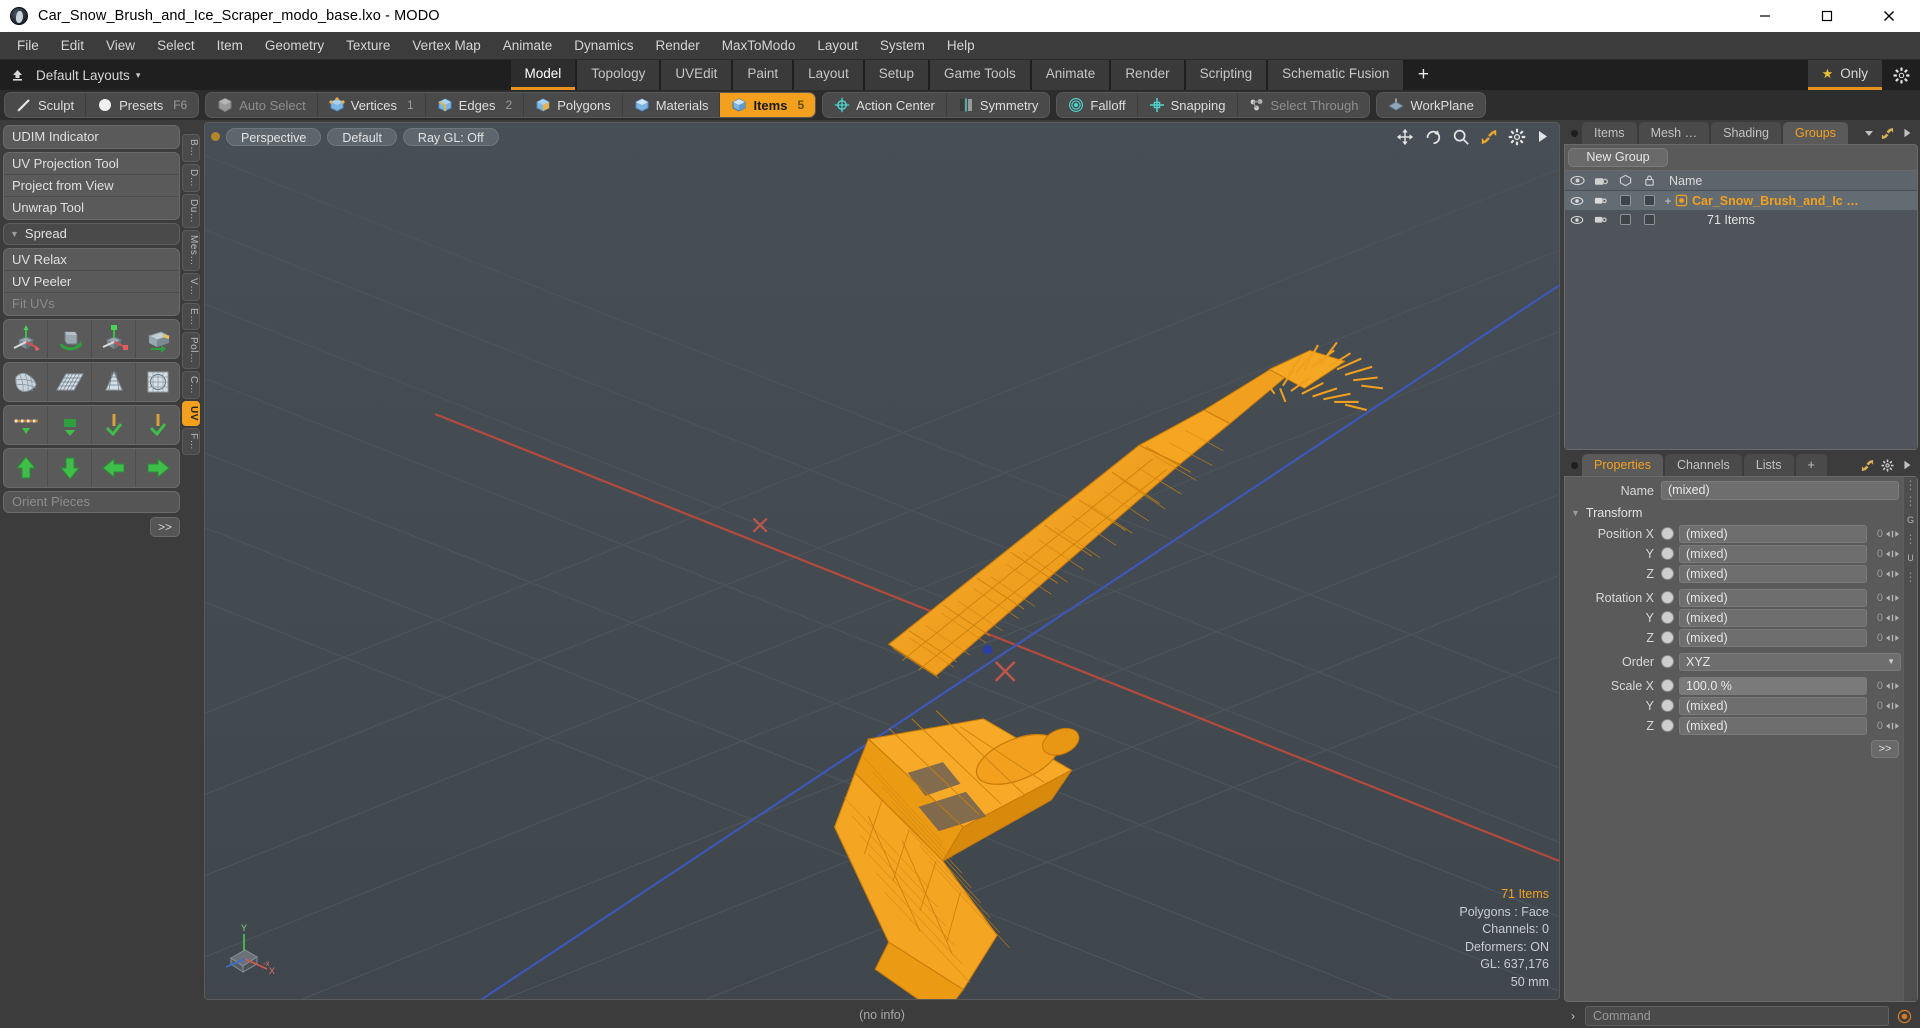 The height and width of the screenshot is (1028, 1920). I want to click on materials-button: Materials, so click(672, 105).